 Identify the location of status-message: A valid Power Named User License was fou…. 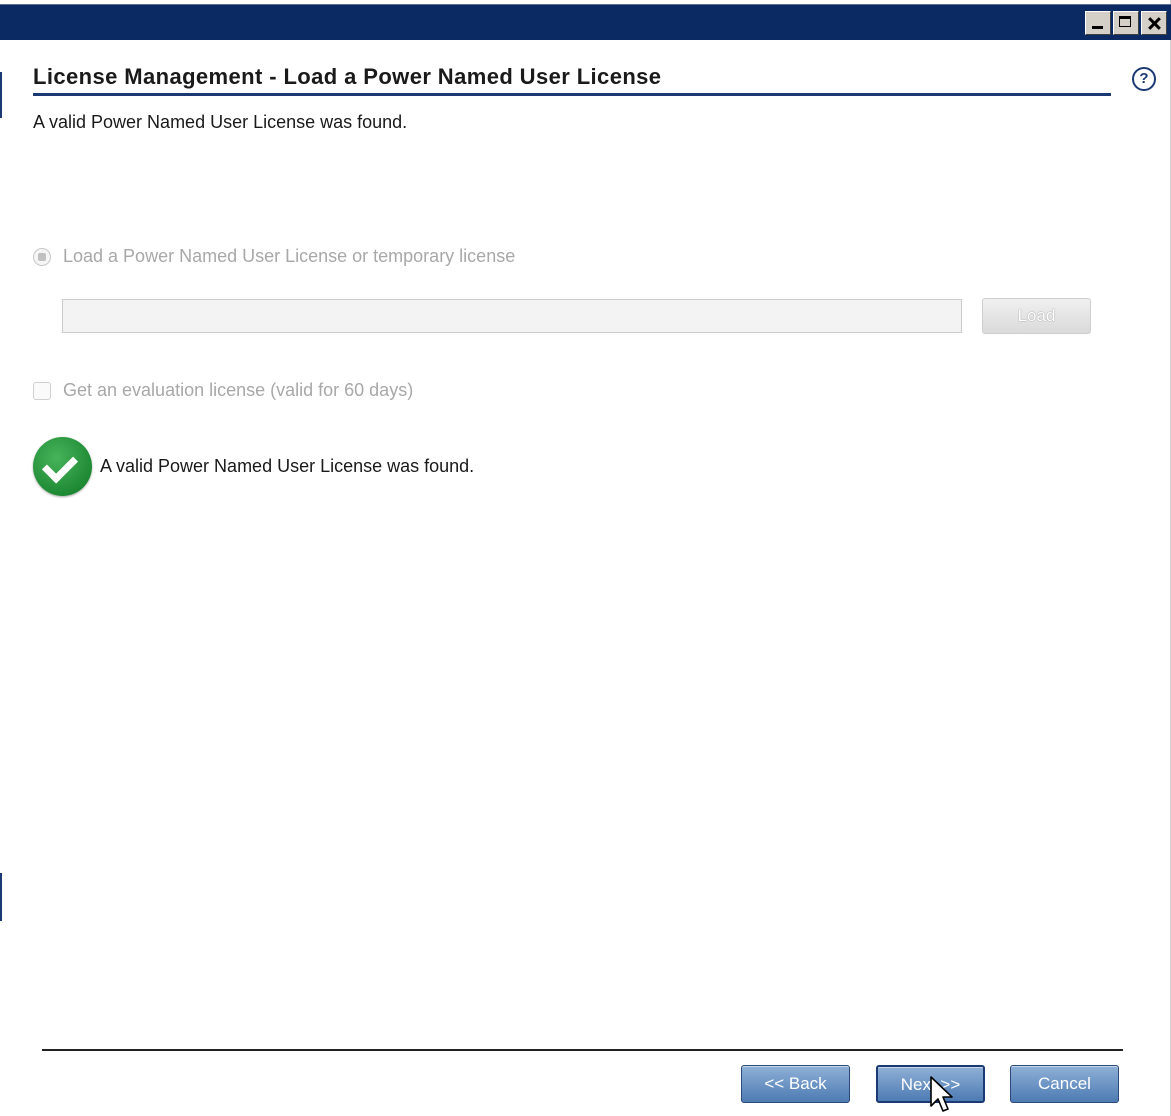
(253, 466).